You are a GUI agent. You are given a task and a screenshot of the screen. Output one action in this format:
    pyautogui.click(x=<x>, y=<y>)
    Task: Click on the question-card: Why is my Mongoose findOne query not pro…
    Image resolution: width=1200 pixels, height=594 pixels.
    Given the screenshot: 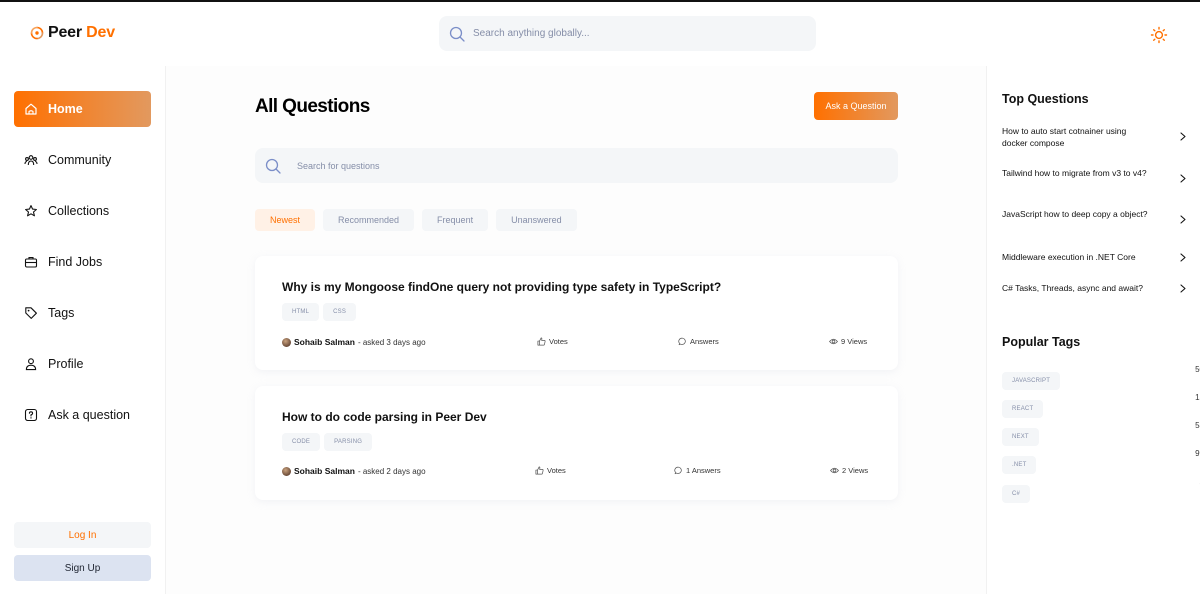 What is the action you would take?
    pyautogui.click(x=576, y=313)
    